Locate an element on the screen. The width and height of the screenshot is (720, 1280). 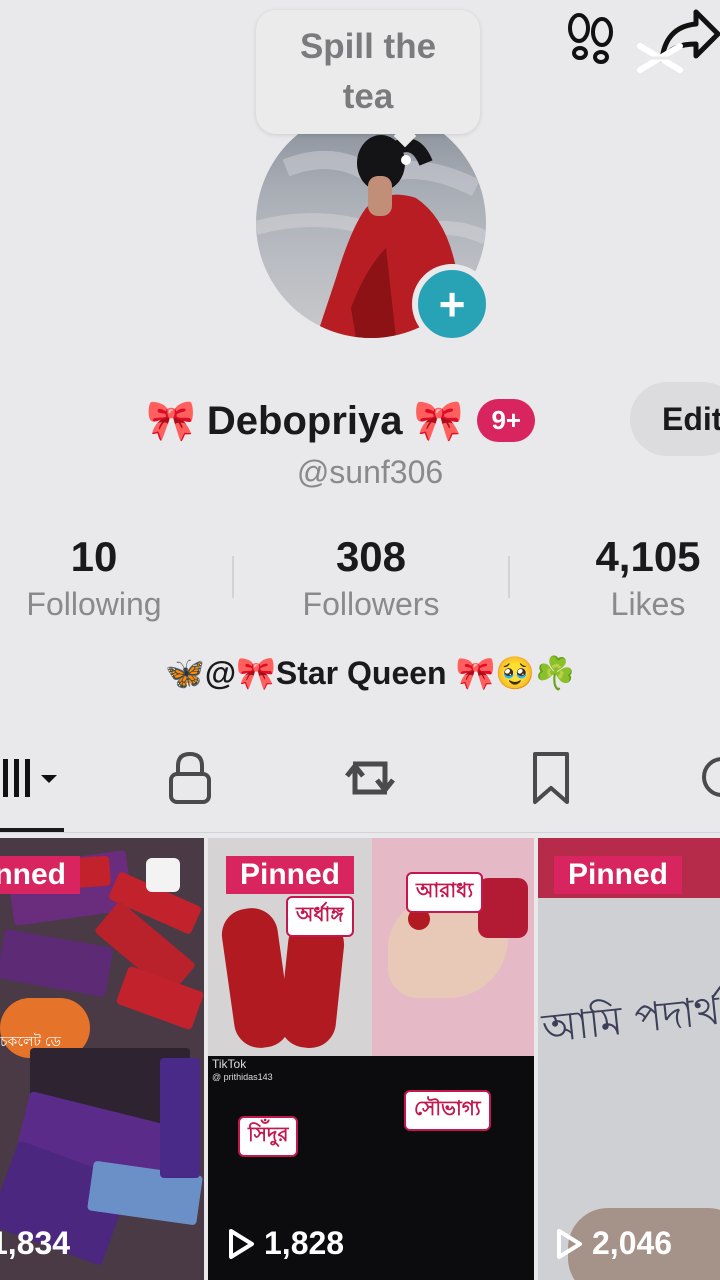
view-count: 1,828 is located at coordinates (285, 1243).